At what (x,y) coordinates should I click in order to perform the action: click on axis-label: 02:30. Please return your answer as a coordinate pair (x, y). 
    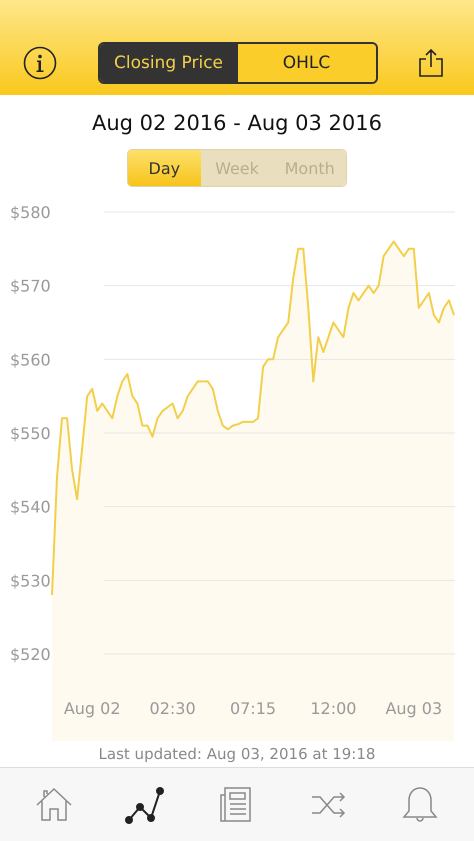
    Looking at the image, I should click on (173, 708).